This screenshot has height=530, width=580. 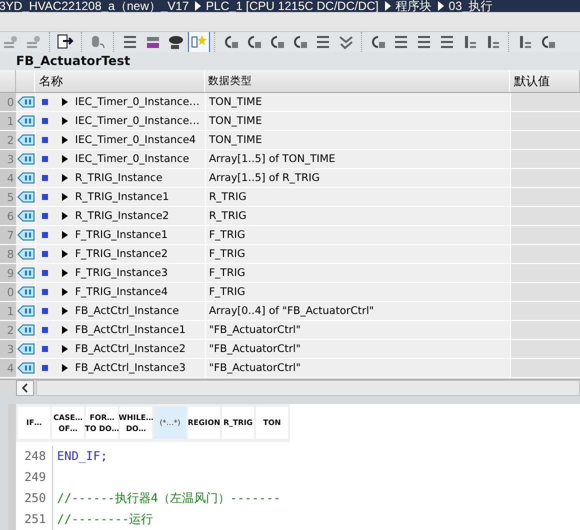 I want to click on table-cell: R_TRIG_Instance1, so click(x=122, y=196).